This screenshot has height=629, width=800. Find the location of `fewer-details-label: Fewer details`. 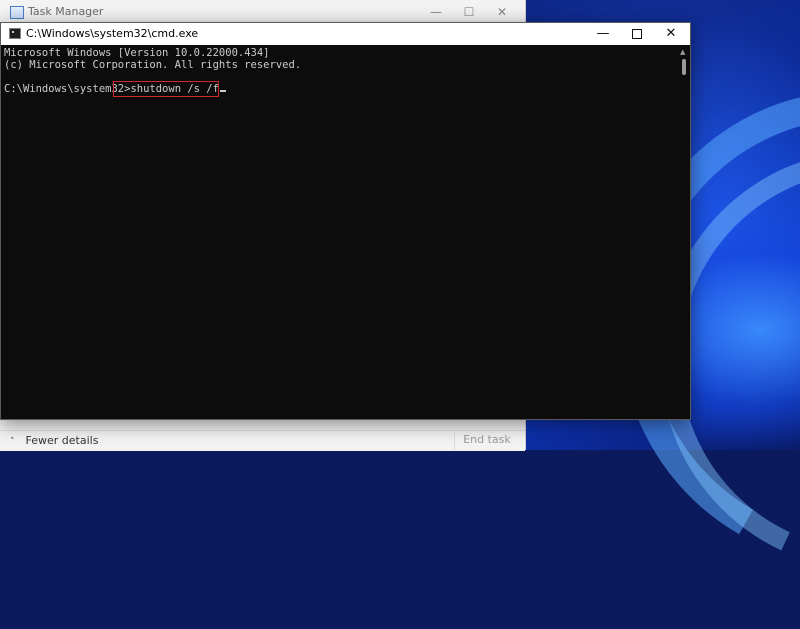

fewer-details-label: Fewer details is located at coordinates (62, 440).